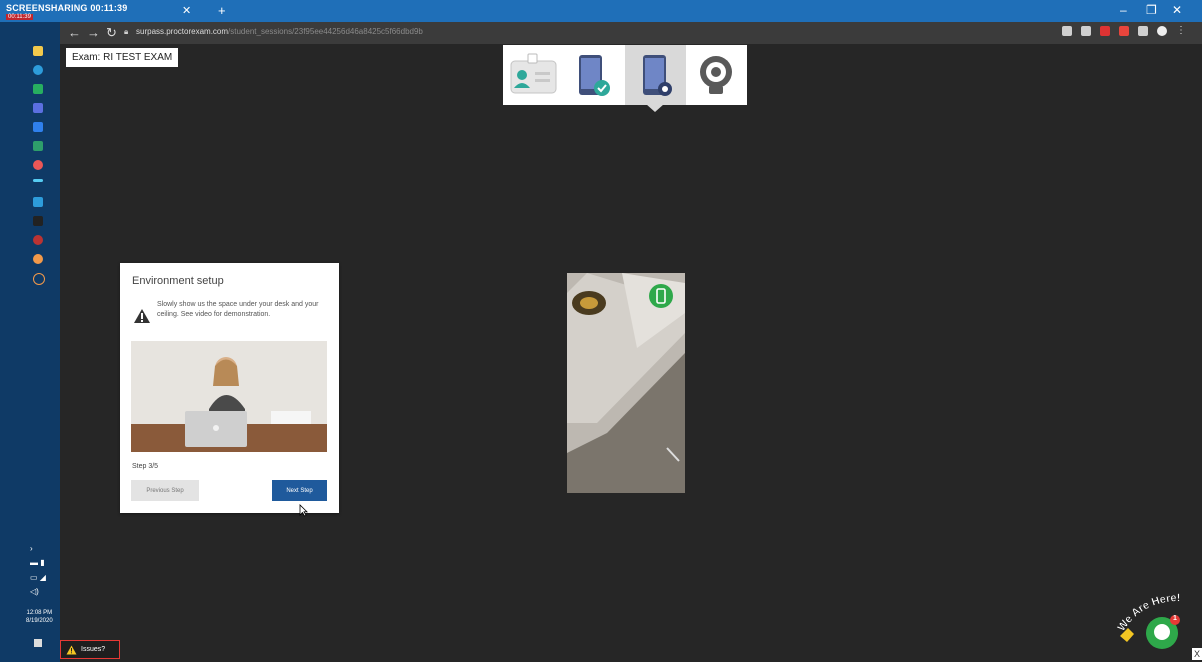 The image size is (1202, 662). What do you see at coordinates (38, 51) in the screenshot?
I see `taskbar-folder-icon` at bounding box center [38, 51].